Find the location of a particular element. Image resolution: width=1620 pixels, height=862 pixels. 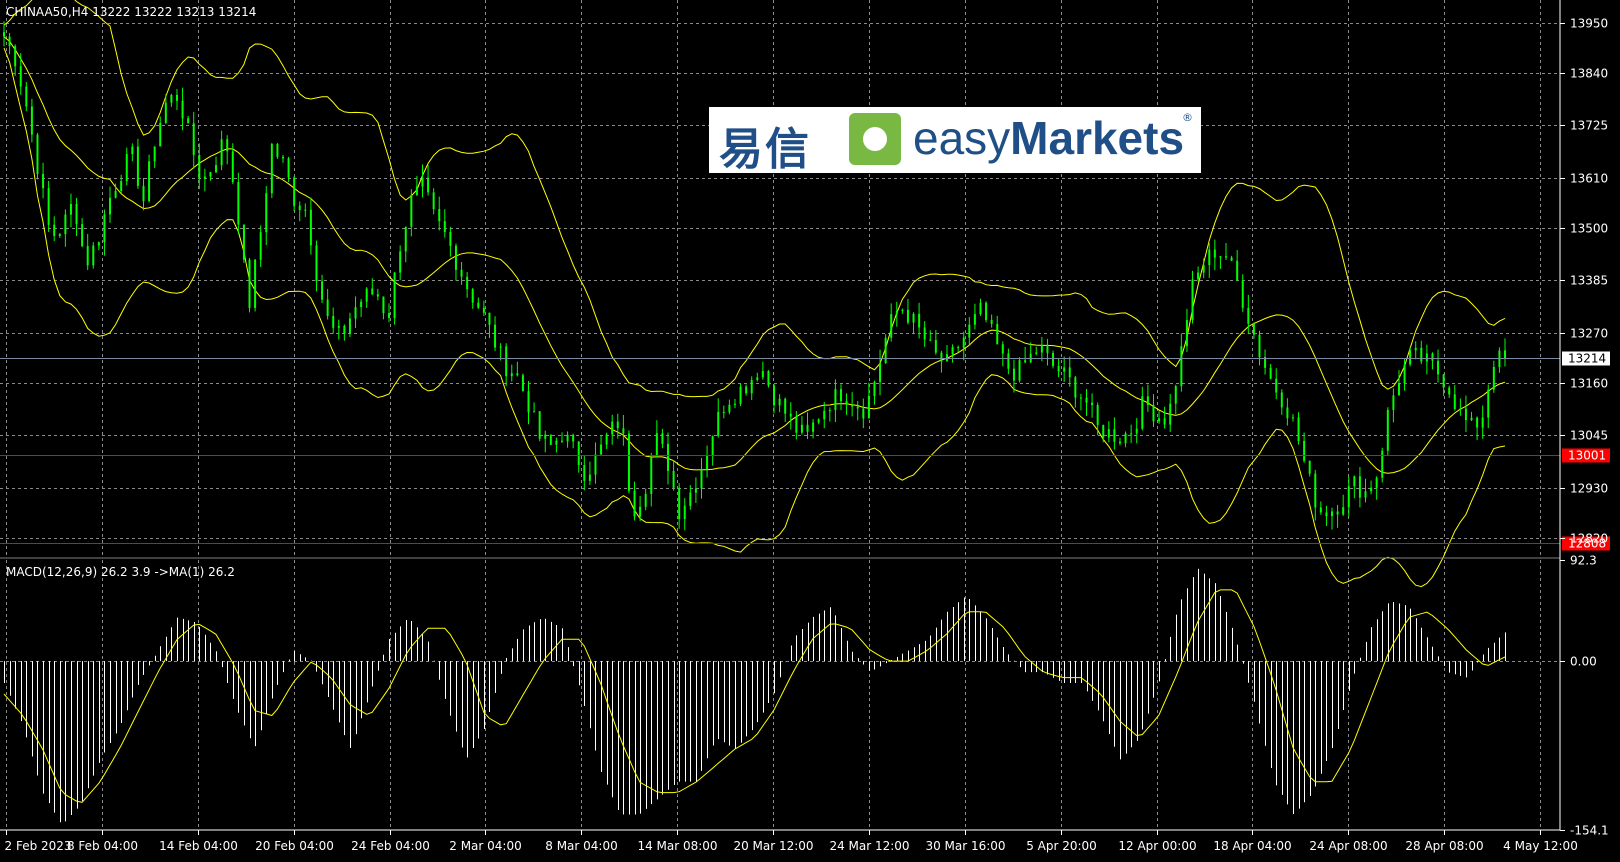

price-tick-label: 13610 is located at coordinates (1589, 179).